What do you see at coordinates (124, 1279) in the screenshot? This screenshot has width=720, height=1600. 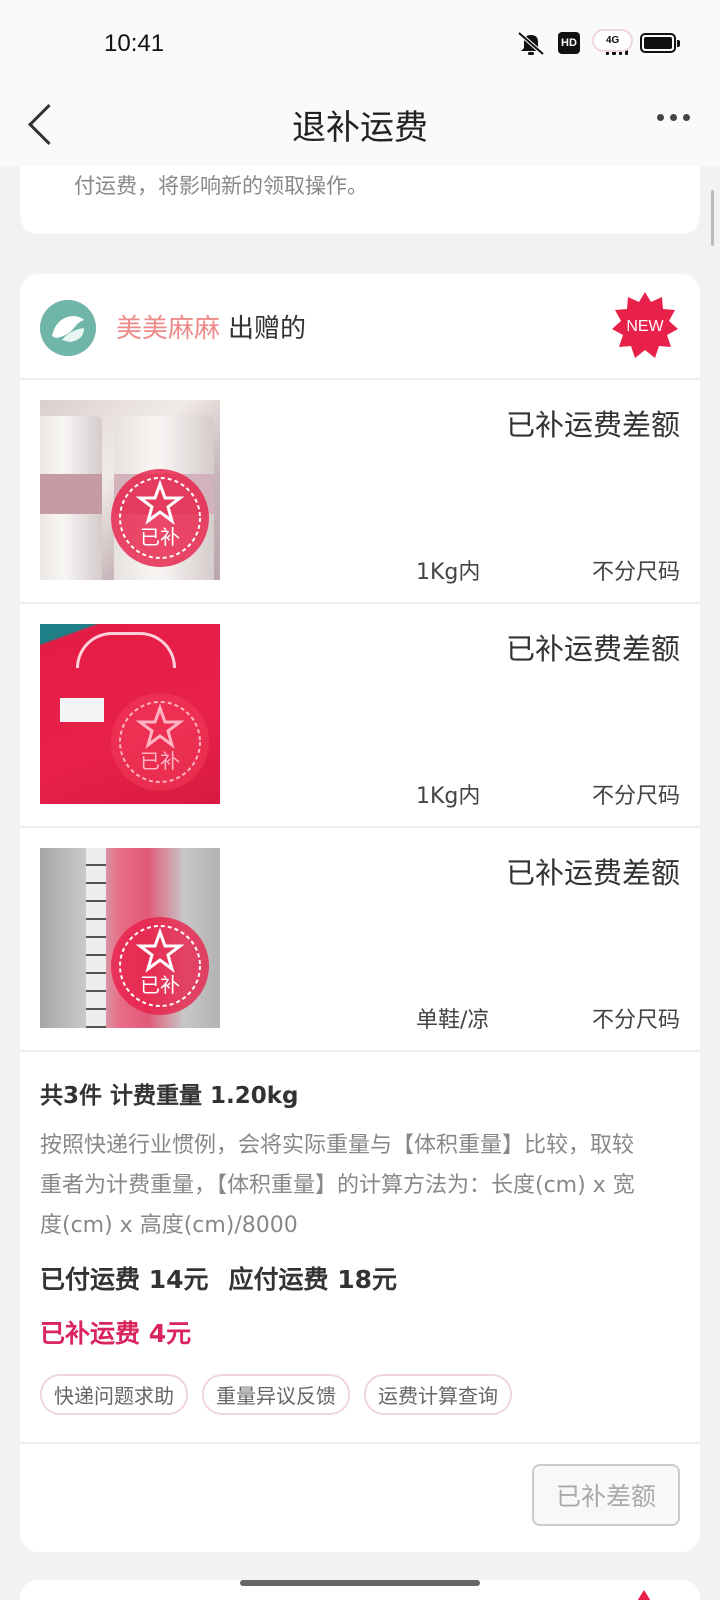 I see `paid-fee: 已付运费 14元` at bounding box center [124, 1279].